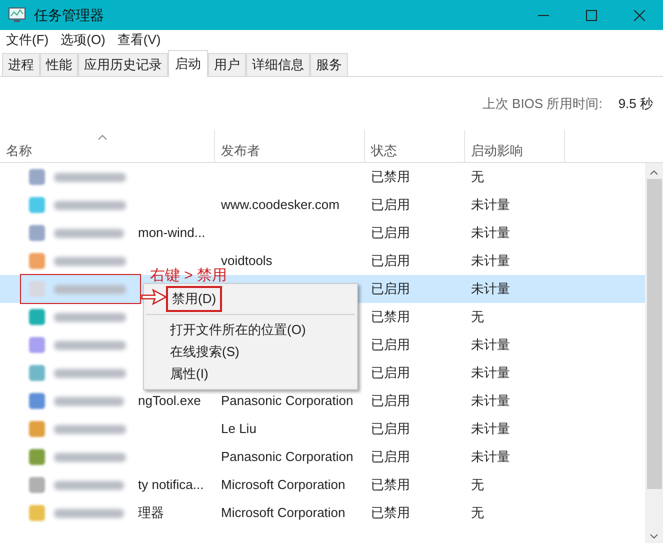 The image size is (663, 543). Describe the element at coordinates (59, 64) in the screenshot. I see `tab: 性能` at that location.